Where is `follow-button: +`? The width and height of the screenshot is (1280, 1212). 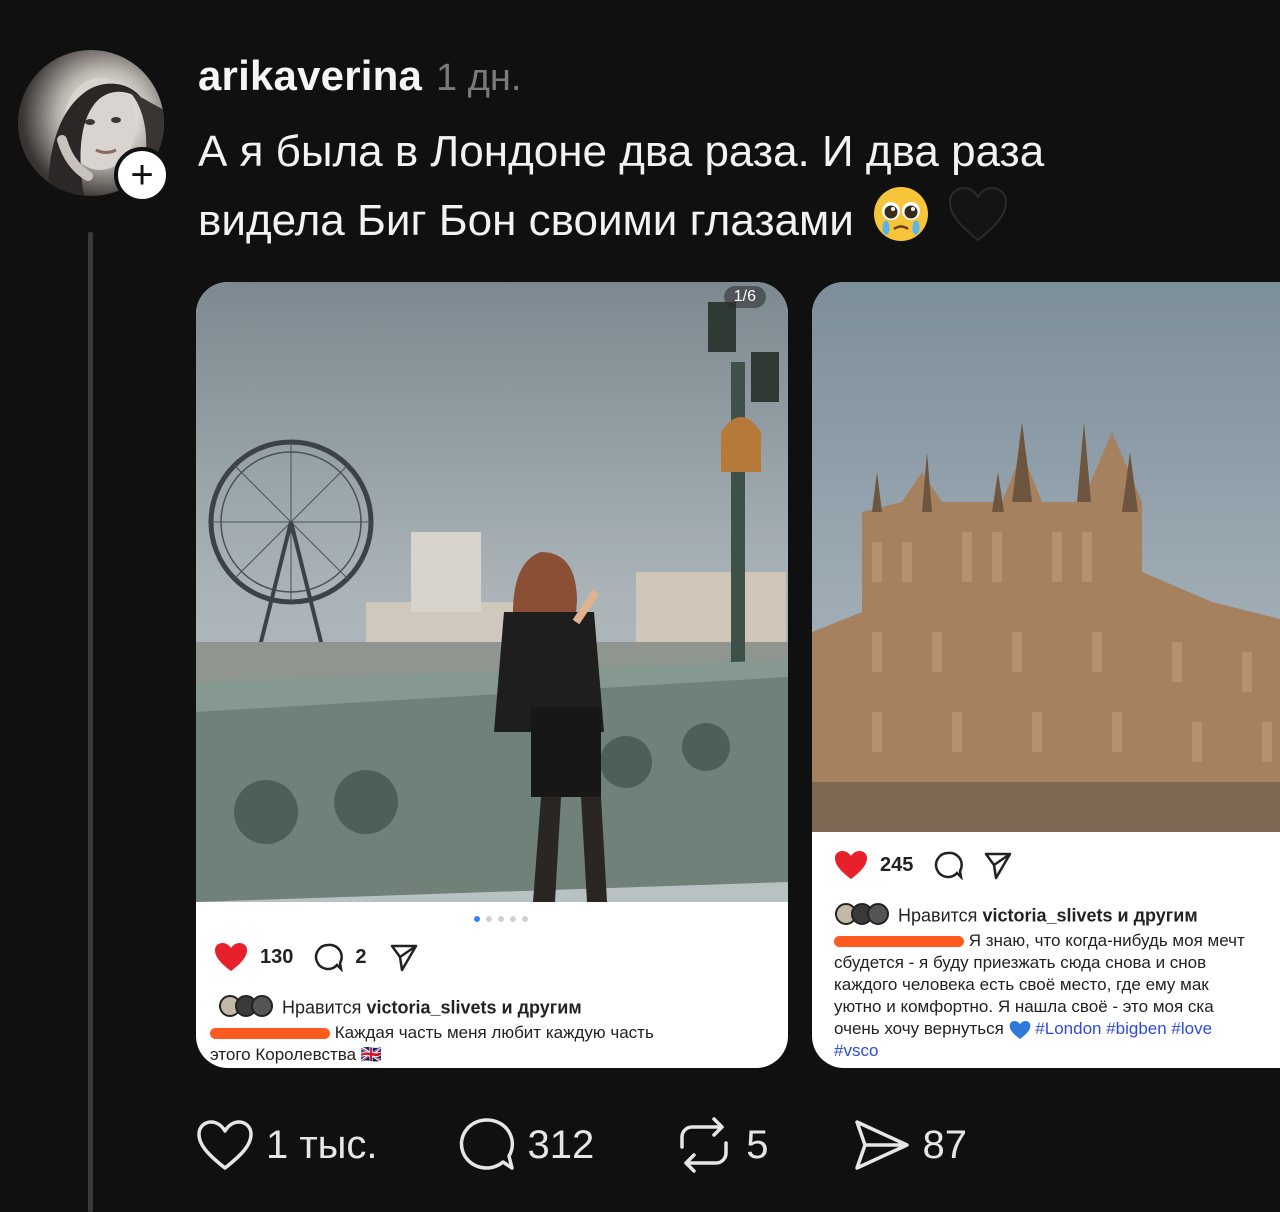
follow-button: + is located at coordinates (142, 175).